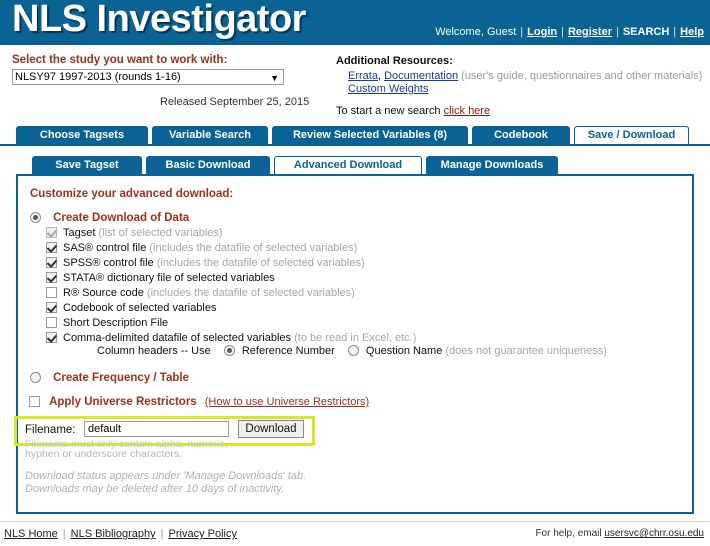  I want to click on tab-review-selected-variables-8: Review Selected Variables (8), so click(370, 135).